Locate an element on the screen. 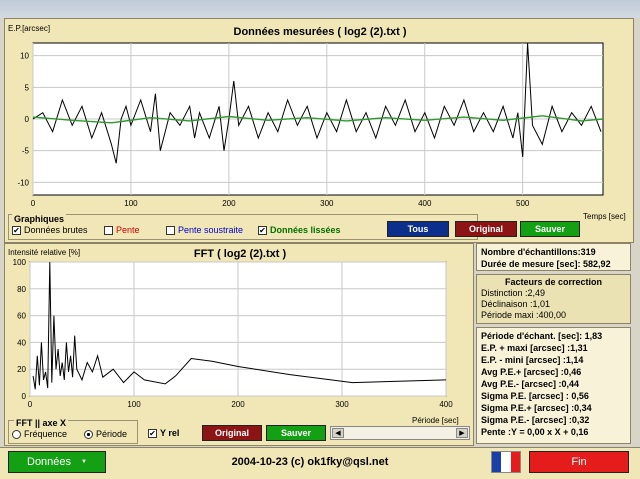  yrel-check-icon: ✔ is located at coordinates (152, 433).